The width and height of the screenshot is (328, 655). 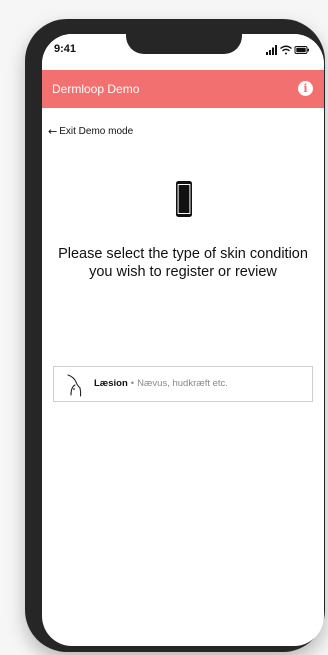 I want to click on exit-demo-label: Exit Demo mode, so click(x=96, y=131).